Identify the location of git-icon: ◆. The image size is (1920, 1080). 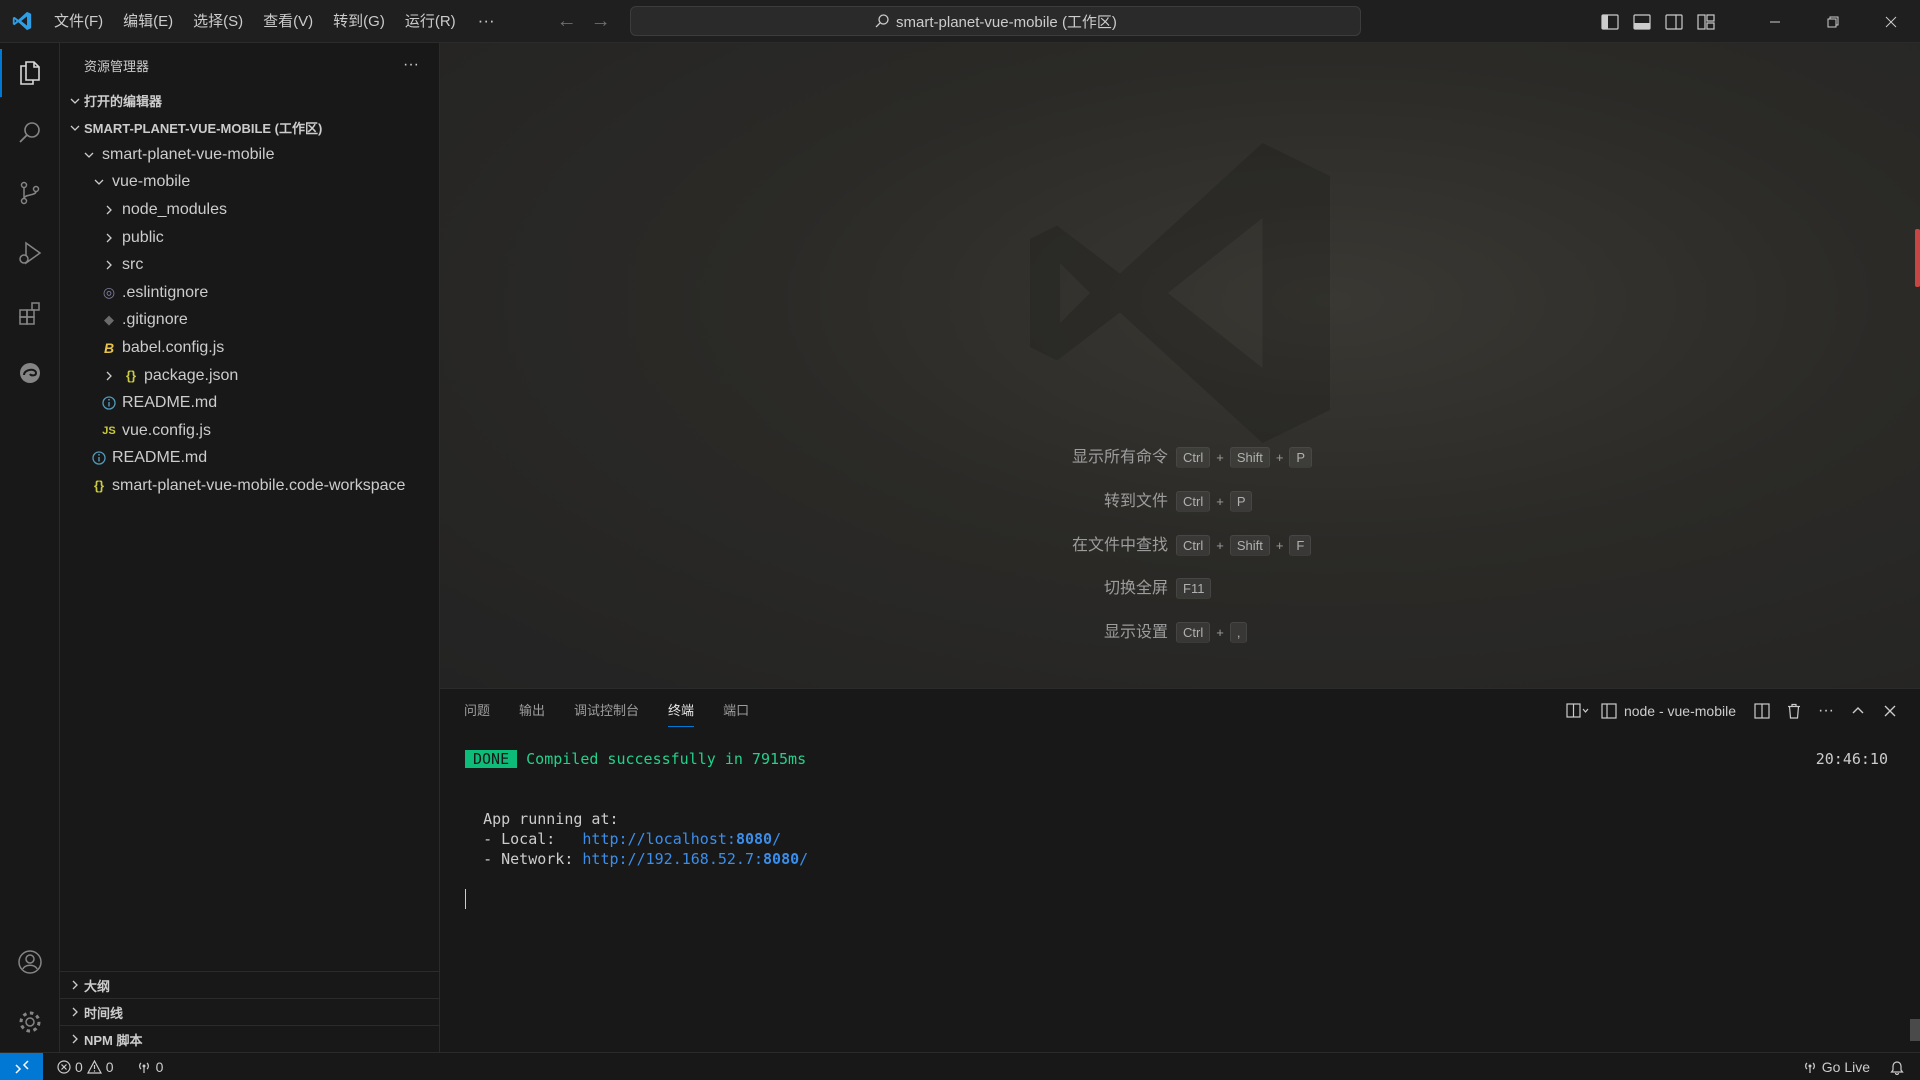
(109, 320).